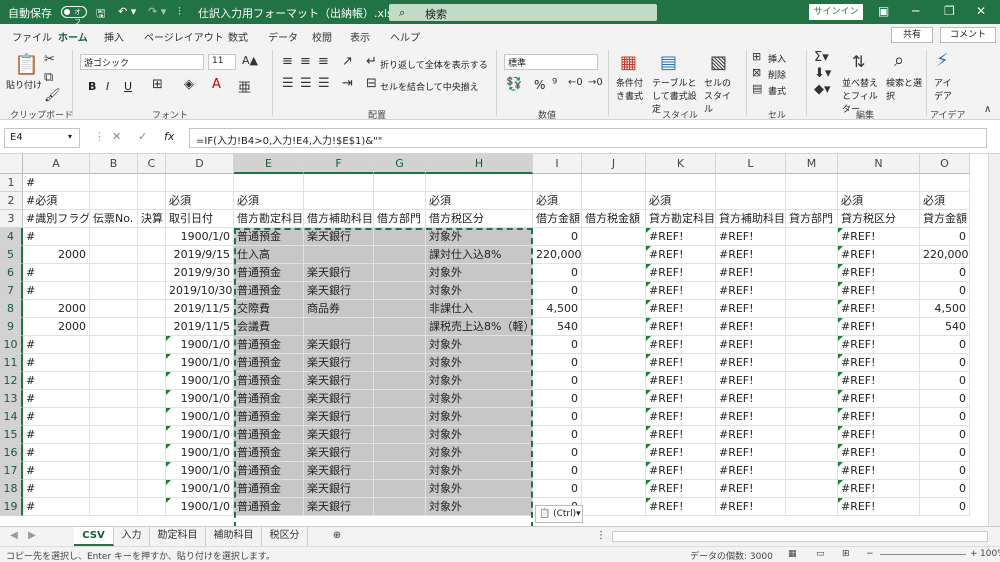 This screenshot has height=562, width=1000. What do you see at coordinates (945, 381) in the screenshot?
I see `cell-O12: 0` at bounding box center [945, 381].